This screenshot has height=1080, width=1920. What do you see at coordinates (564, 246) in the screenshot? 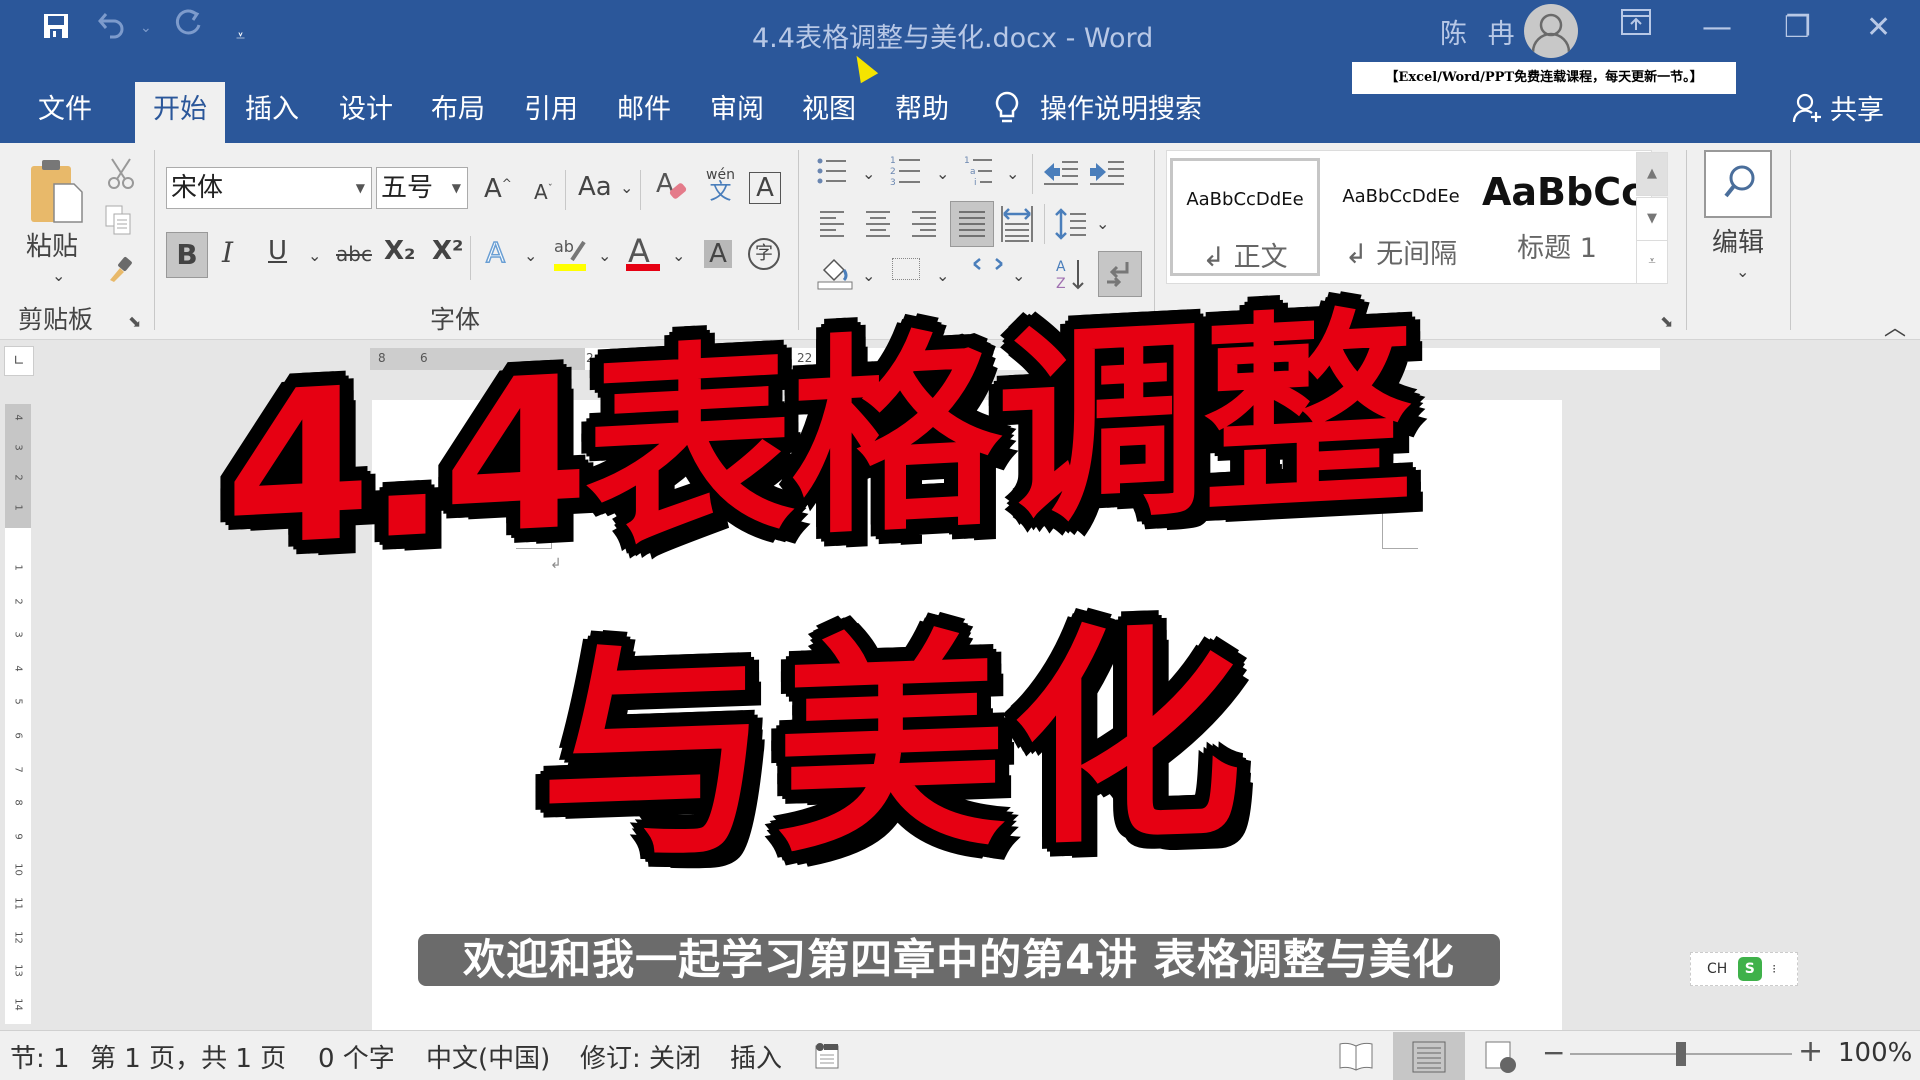
I see `svg-text: ab` at bounding box center [564, 246].